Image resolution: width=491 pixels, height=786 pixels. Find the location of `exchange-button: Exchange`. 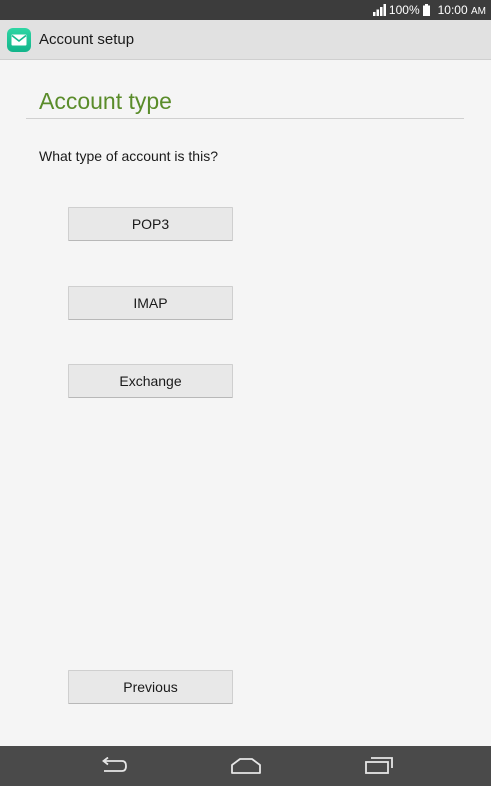

exchange-button: Exchange is located at coordinates (150, 381).